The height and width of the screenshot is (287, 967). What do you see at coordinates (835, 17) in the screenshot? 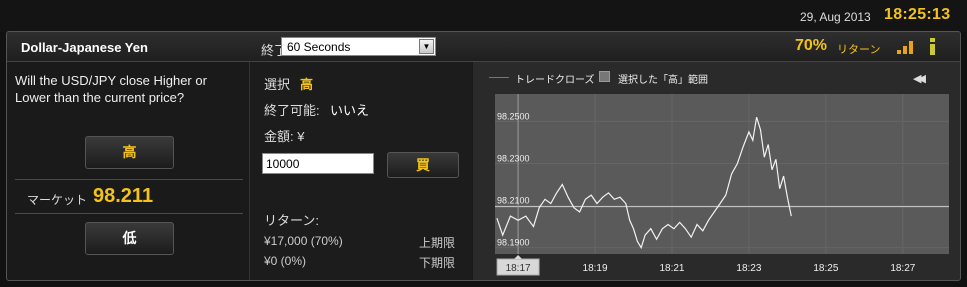
I see `current-date: 29, Aug 2013` at bounding box center [835, 17].